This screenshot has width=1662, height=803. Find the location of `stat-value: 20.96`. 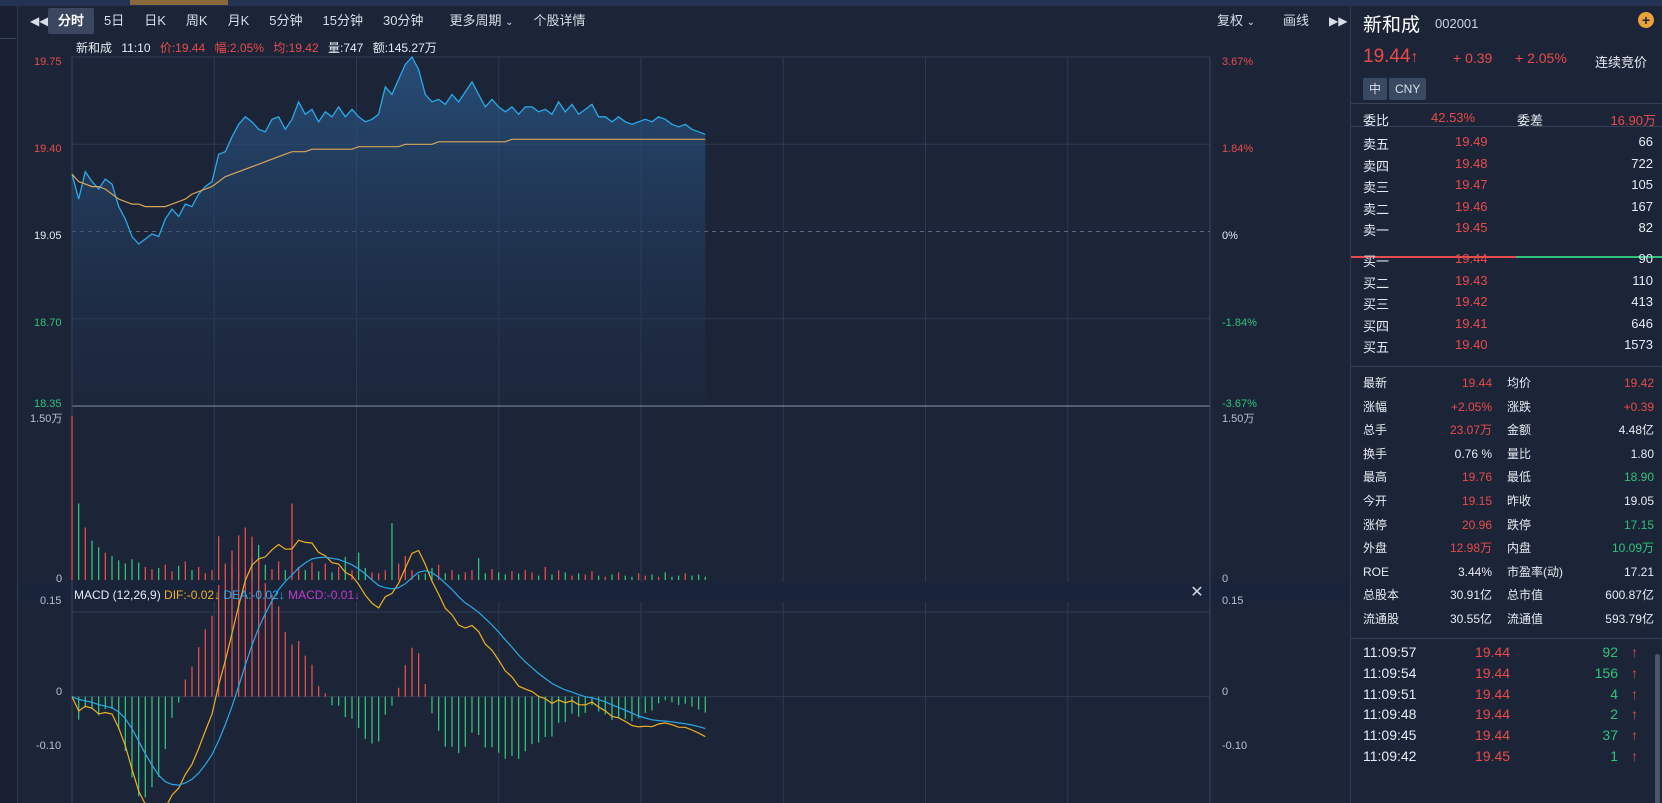

stat-value: 20.96 is located at coordinates (1476, 524).